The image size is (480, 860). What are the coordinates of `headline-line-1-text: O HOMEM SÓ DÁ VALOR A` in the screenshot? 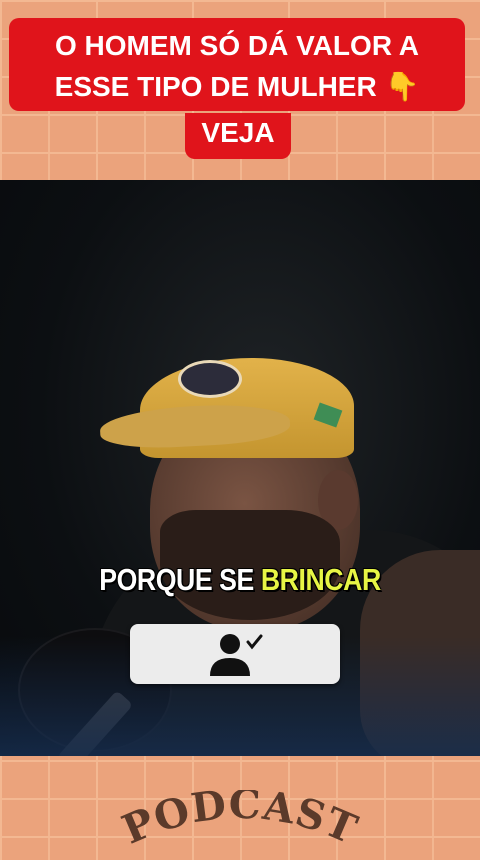 It's located at (237, 45).